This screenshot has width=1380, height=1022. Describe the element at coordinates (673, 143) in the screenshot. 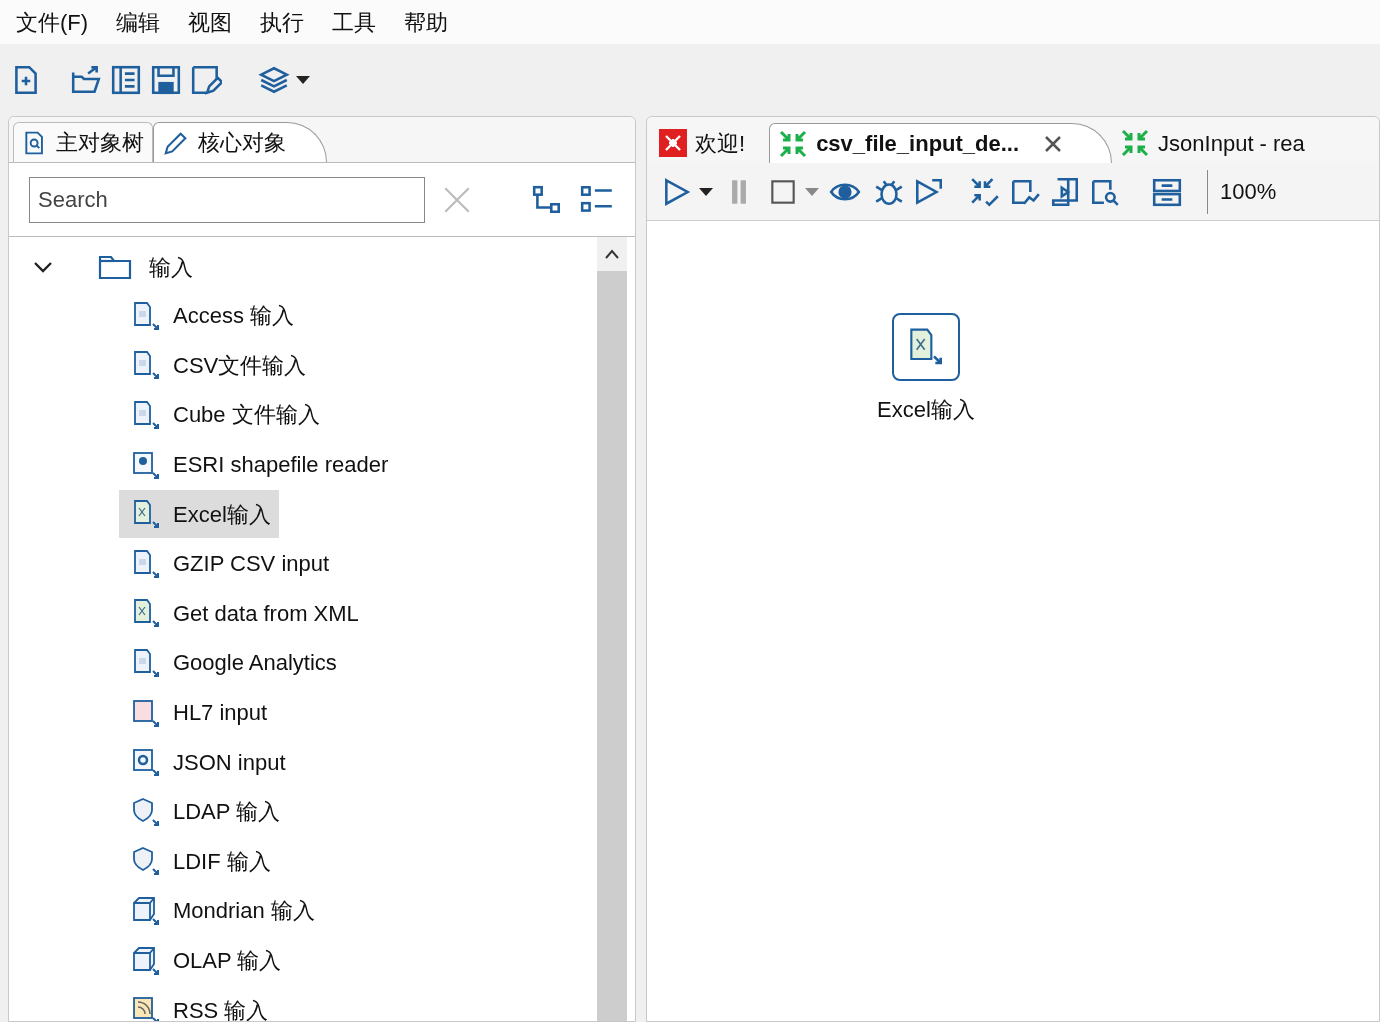

I see `logo-icon` at that location.